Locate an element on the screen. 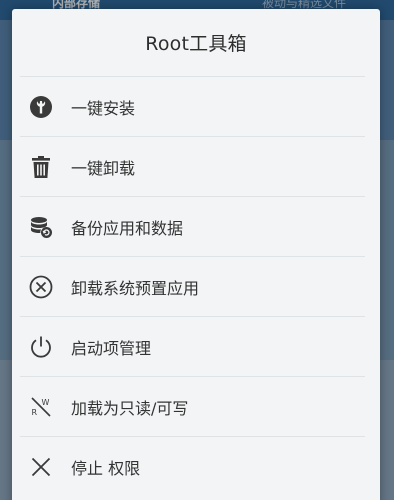 The width and height of the screenshot is (394, 500). power-icon is located at coordinates (41, 347).